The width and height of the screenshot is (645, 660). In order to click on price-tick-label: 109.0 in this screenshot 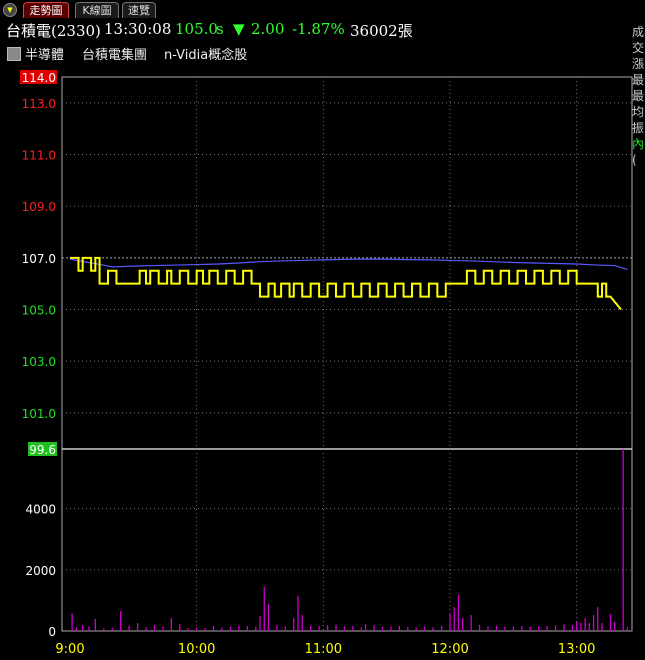, I will do `click(39, 207)`.